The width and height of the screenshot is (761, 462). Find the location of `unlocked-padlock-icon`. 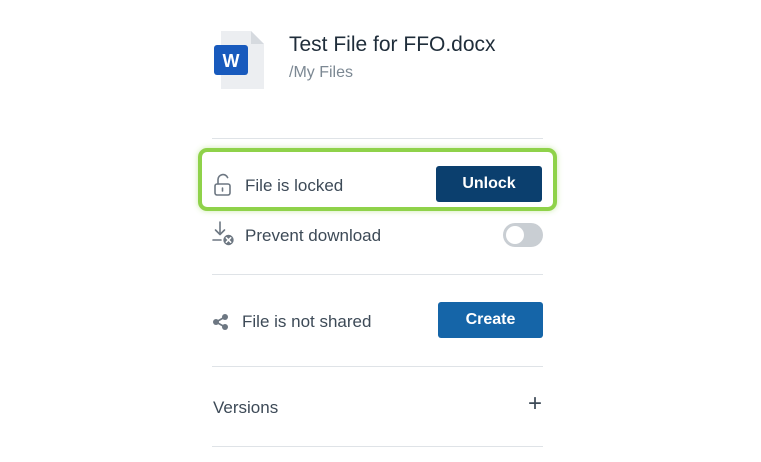

unlocked-padlock-icon is located at coordinates (223, 185).